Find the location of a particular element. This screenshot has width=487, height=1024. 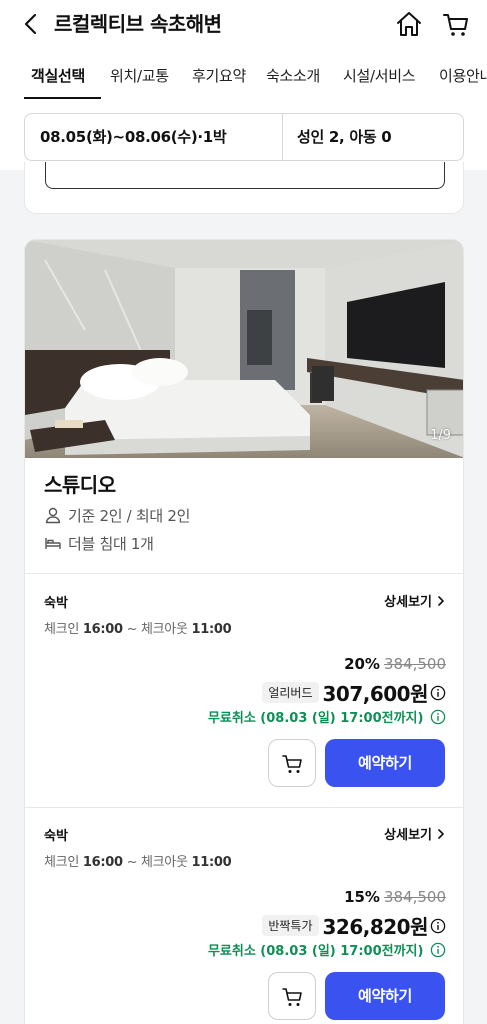

price-row: 반짝특가 326,820원 is located at coordinates (354, 925).